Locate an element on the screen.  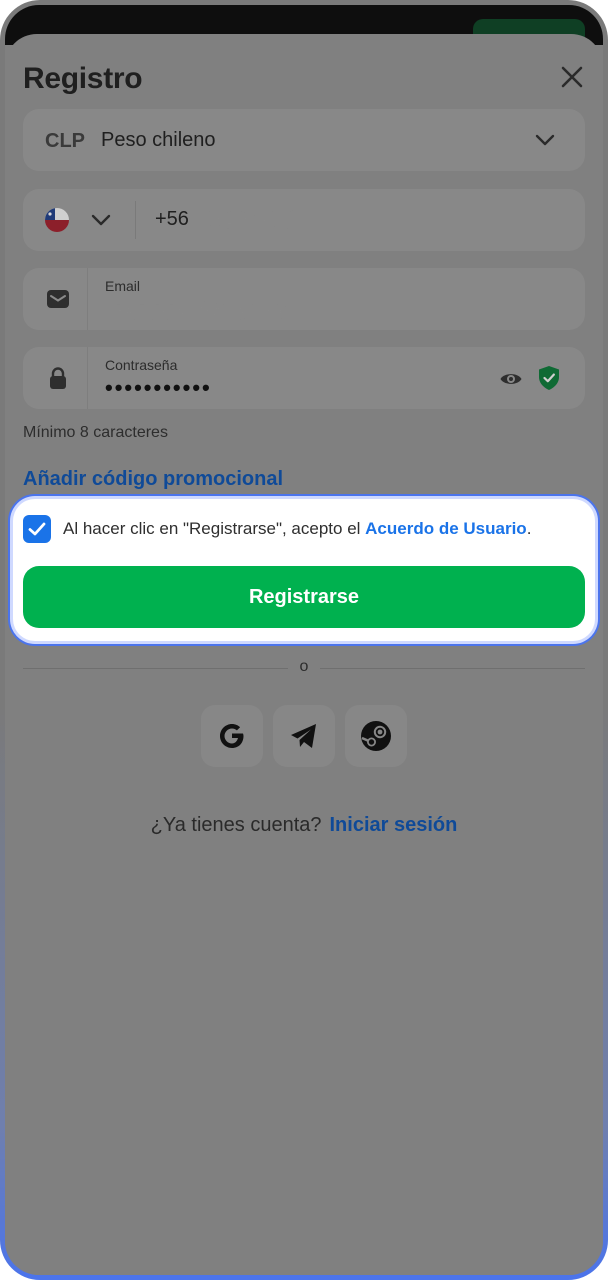
google-login-button is located at coordinates (232, 736).